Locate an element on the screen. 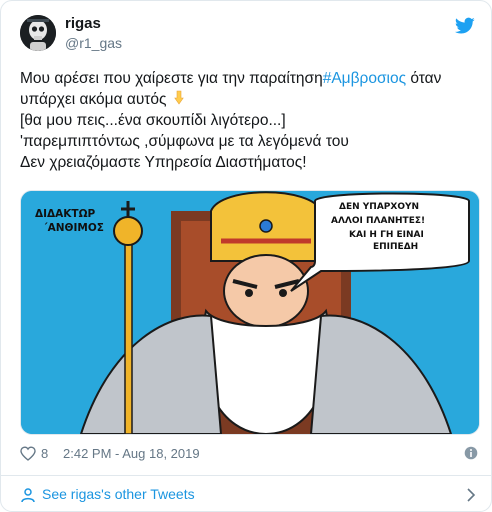 This screenshot has width=492, height=512. like-count: 8 is located at coordinates (44, 453).